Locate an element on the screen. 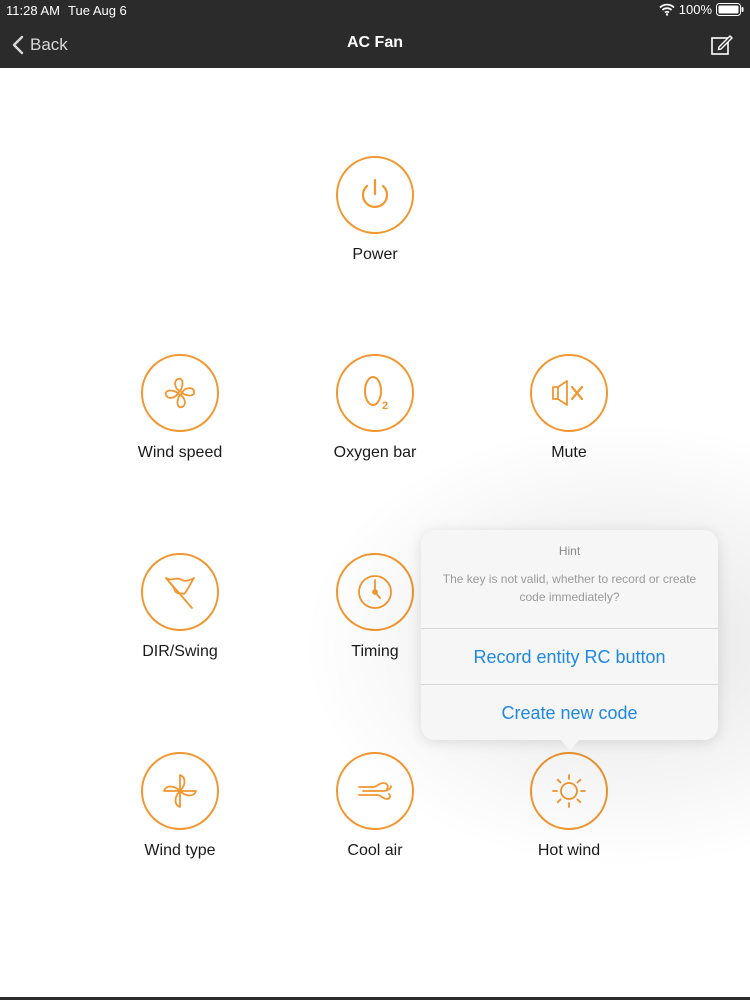 Image resolution: width=750 pixels, height=1000 pixels. power-icon is located at coordinates (375, 193).